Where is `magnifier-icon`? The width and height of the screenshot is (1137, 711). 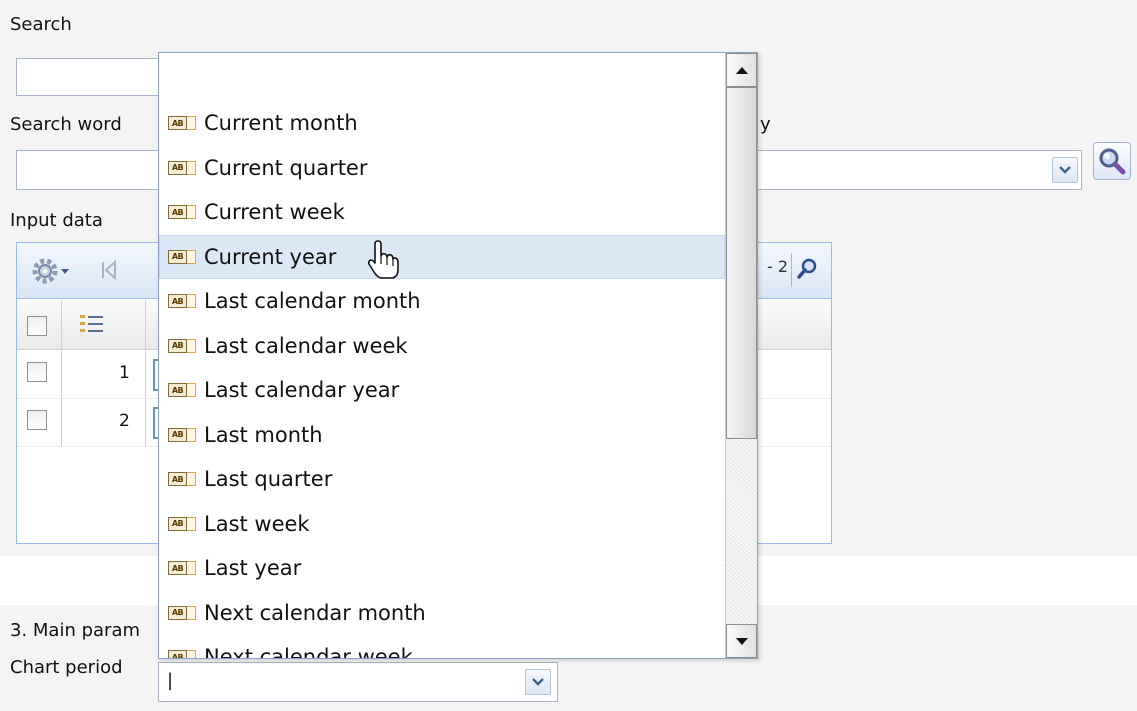 magnifier-icon is located at coordinates (1112, 161).